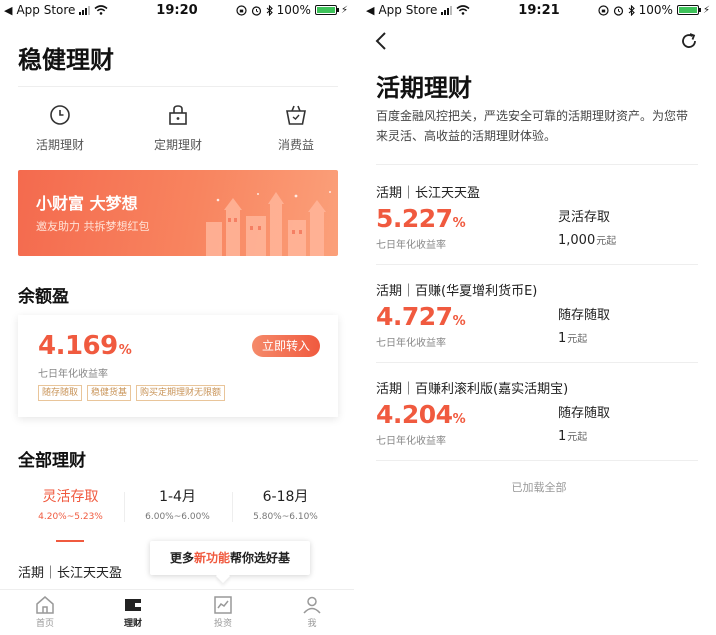 This screenshot has width=716, height=635. Describe the element at coordinates (59, 145) in the screenshot. I see `quick-link-label: 活期理财` at that location.